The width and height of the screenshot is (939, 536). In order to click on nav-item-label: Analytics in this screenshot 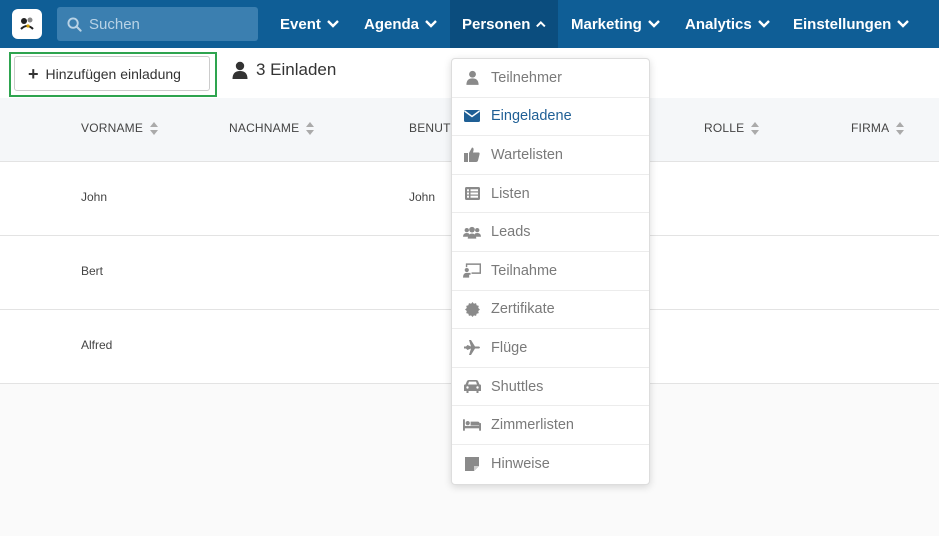, I will do `click(718, 24)`.